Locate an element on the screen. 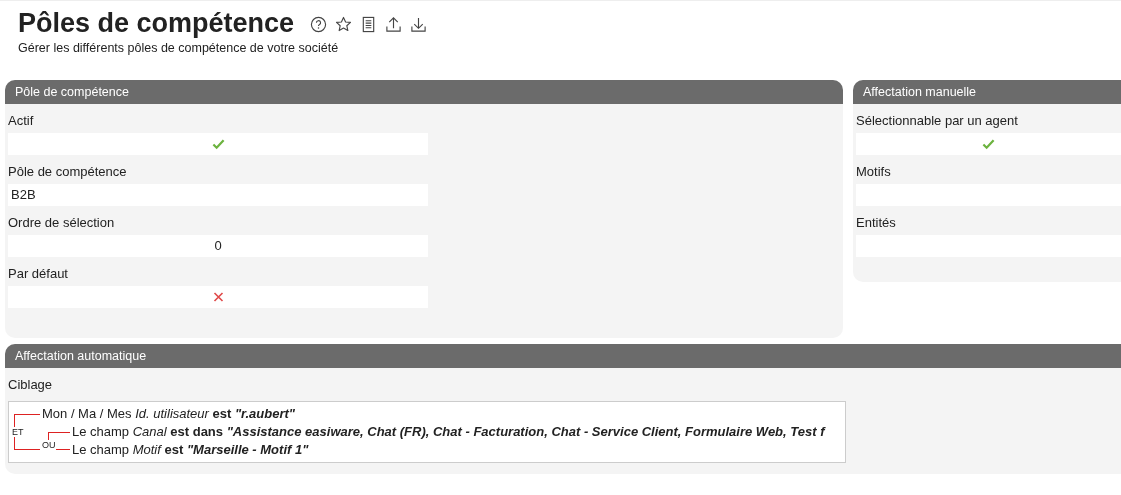 The width and height of the screenshot is (1121, 495). logic-operator: OU is located at coordinates (49, 444).